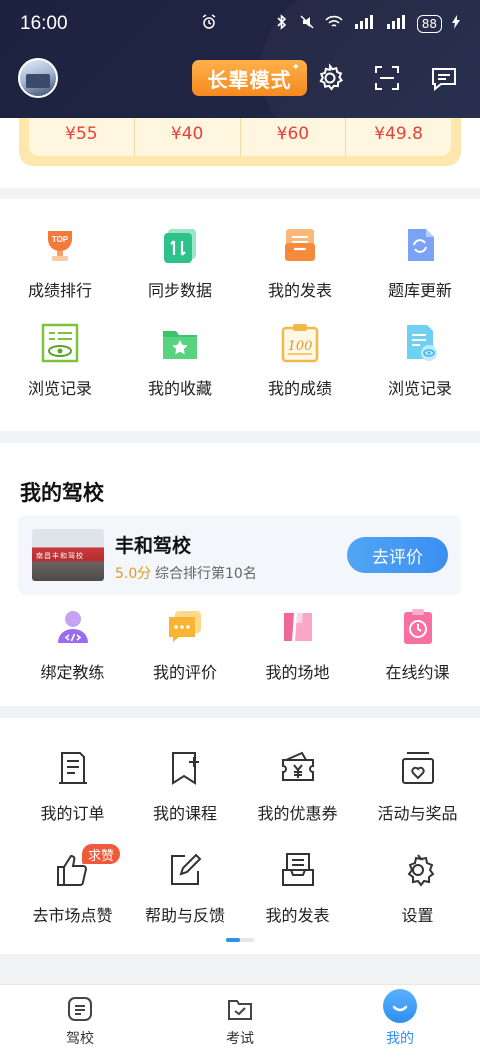  Describe the element at coordinates (334, 24) in the screenshot. I see `wifi-icon` at that location.